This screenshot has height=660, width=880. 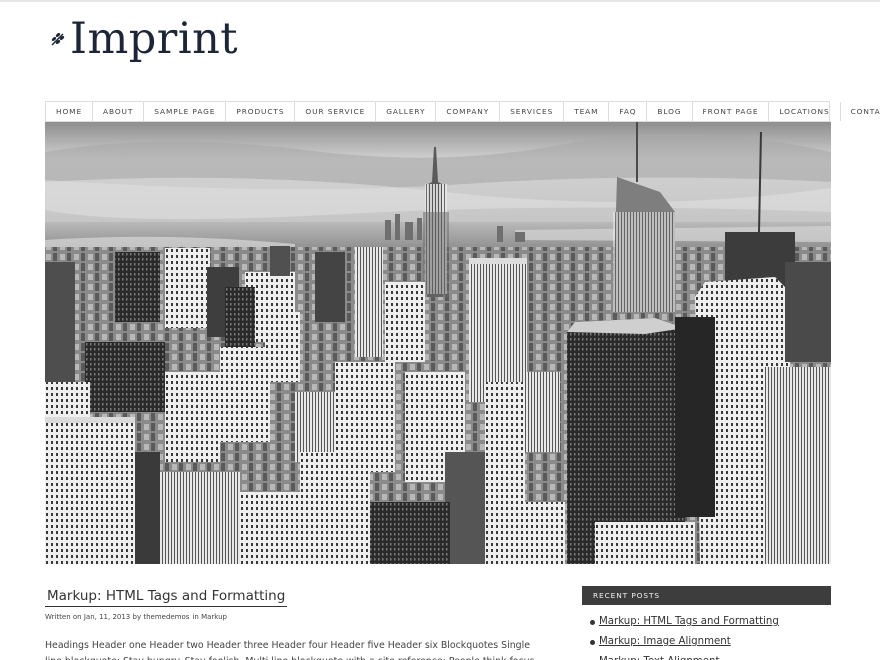 I want to click on recent-post-link: Markup: Image Alignment, so click(x=665, y=642).